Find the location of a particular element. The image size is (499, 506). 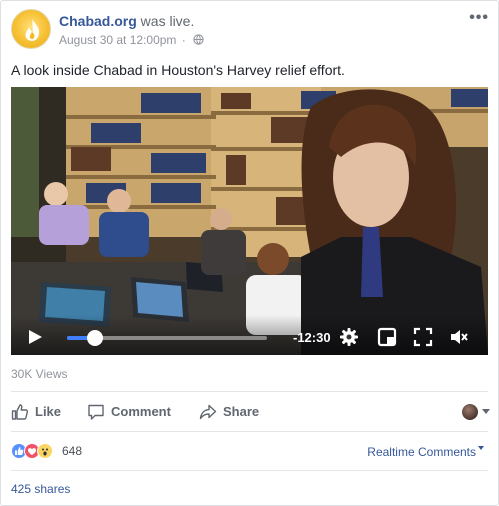

post-meta: August 30 at 12:00pm · is located at coordinates (131, 40).